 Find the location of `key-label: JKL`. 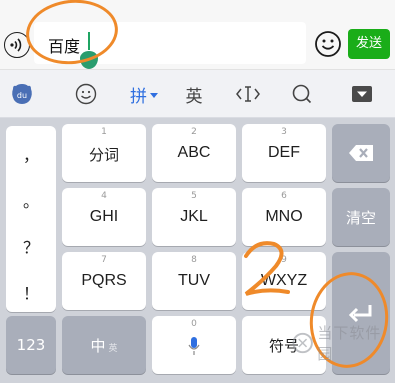

key-label: JKL is located at coordinates (194, 216).